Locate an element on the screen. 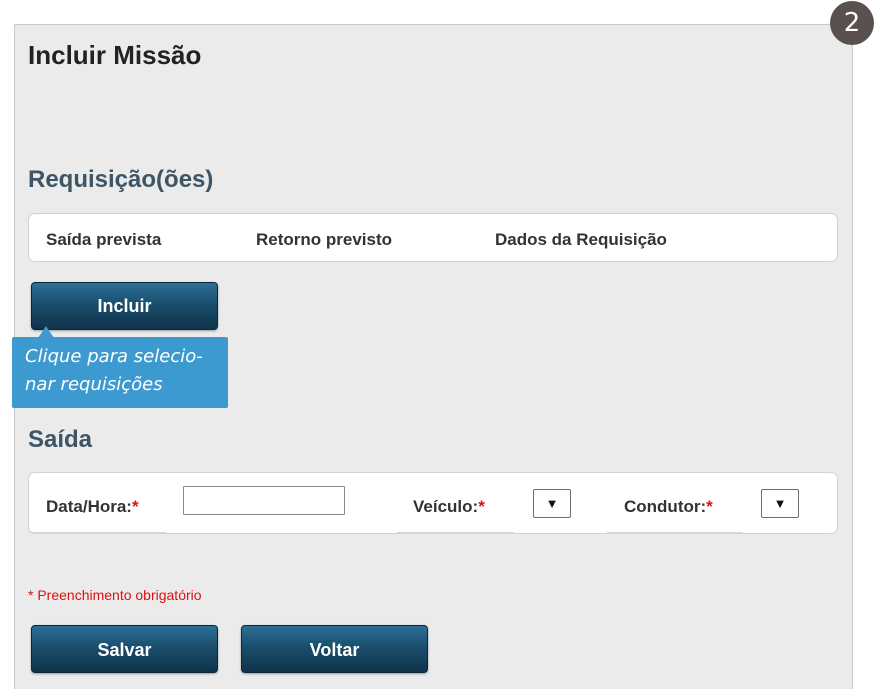 This screenshot has width=877, height=689. incluir-tooltip: Clique para selecio- nar requisições is located at coordinates (120, 372).